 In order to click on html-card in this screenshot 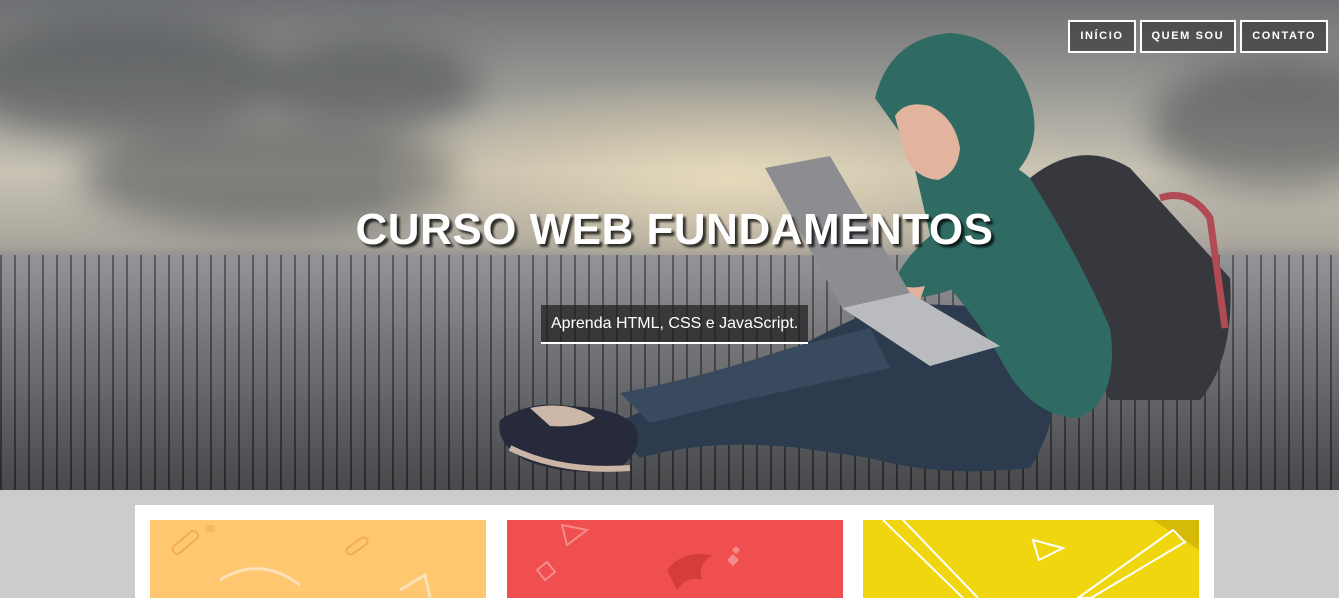, I will do `click(318, 559)`.